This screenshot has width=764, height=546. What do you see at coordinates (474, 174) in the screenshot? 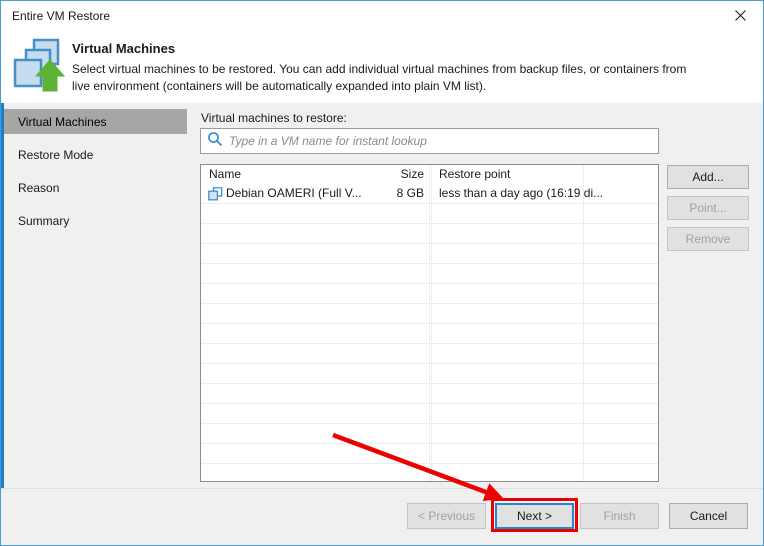
I see `column-header-restore-point: Restore point` at bounding box center [474, 174].